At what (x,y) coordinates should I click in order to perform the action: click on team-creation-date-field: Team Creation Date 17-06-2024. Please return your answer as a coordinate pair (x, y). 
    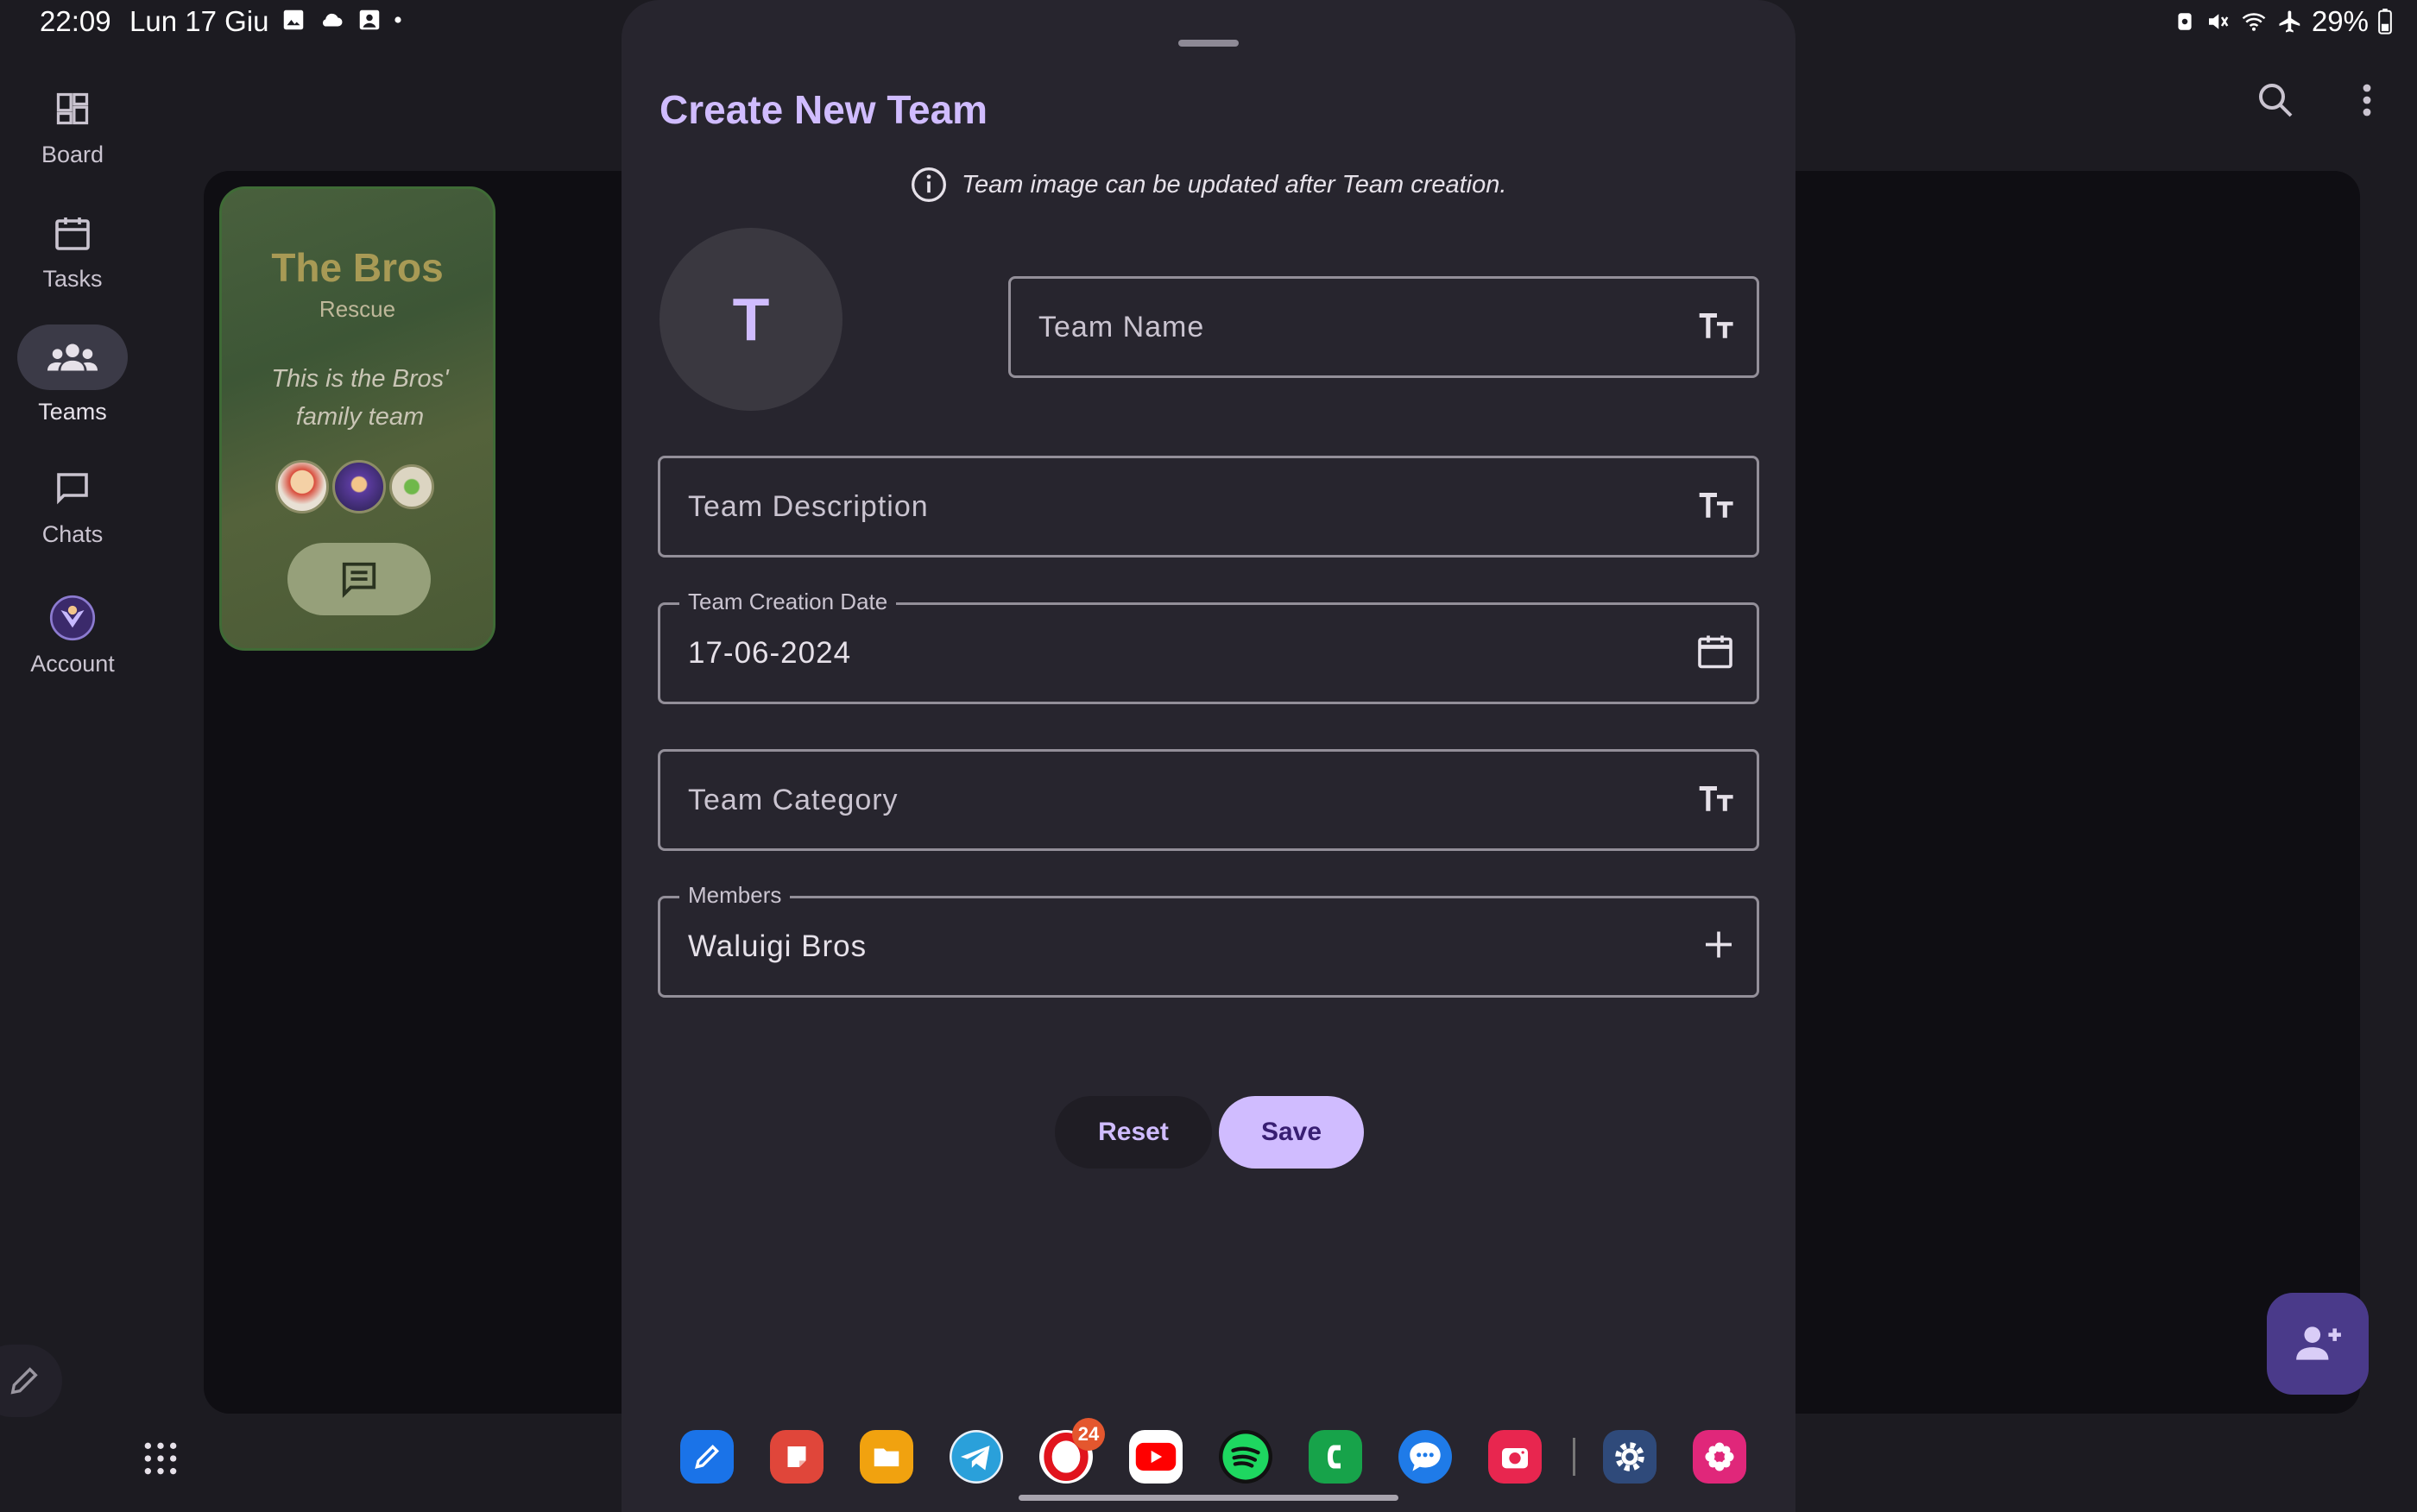
    Looking at the image, I should click on (1208, 647).